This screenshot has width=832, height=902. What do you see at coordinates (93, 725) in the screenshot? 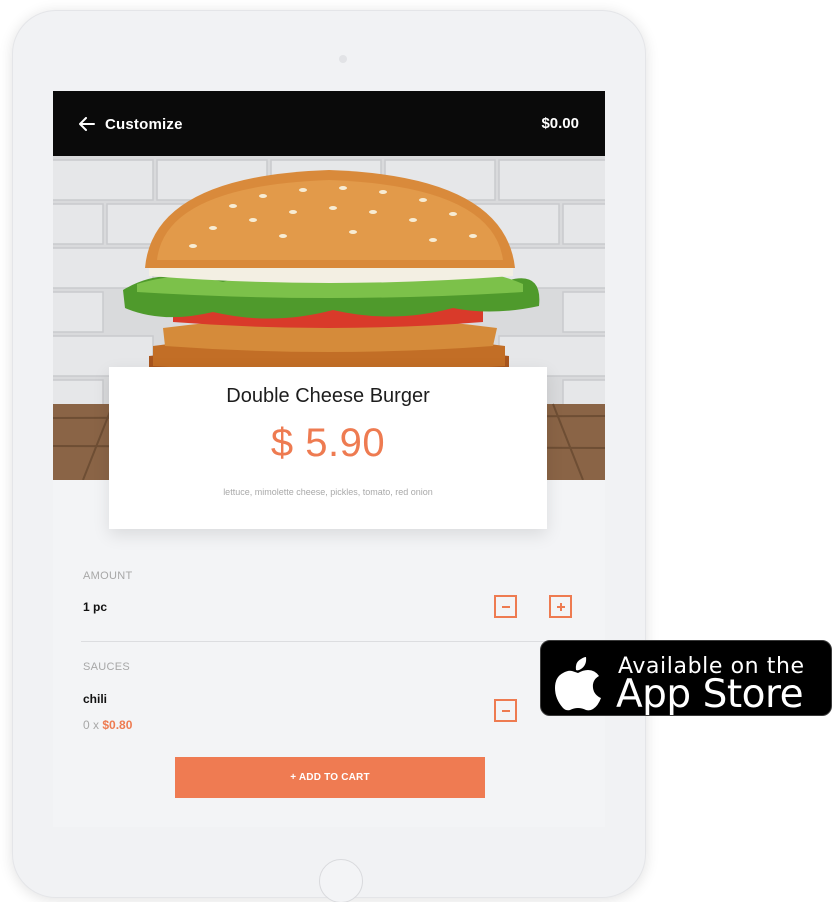
I see `sauce-quantity: 0 x` at bounding box center [93, 725].